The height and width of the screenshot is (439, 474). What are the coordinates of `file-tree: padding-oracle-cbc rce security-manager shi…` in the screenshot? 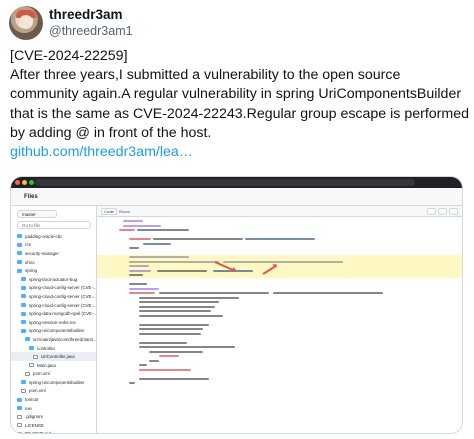 It's located at (53, 333).